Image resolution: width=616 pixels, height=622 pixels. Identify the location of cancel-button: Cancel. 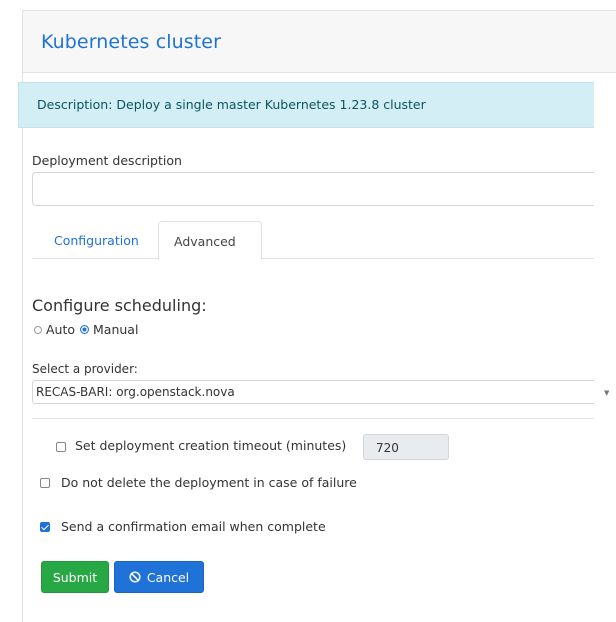
(159, 577).